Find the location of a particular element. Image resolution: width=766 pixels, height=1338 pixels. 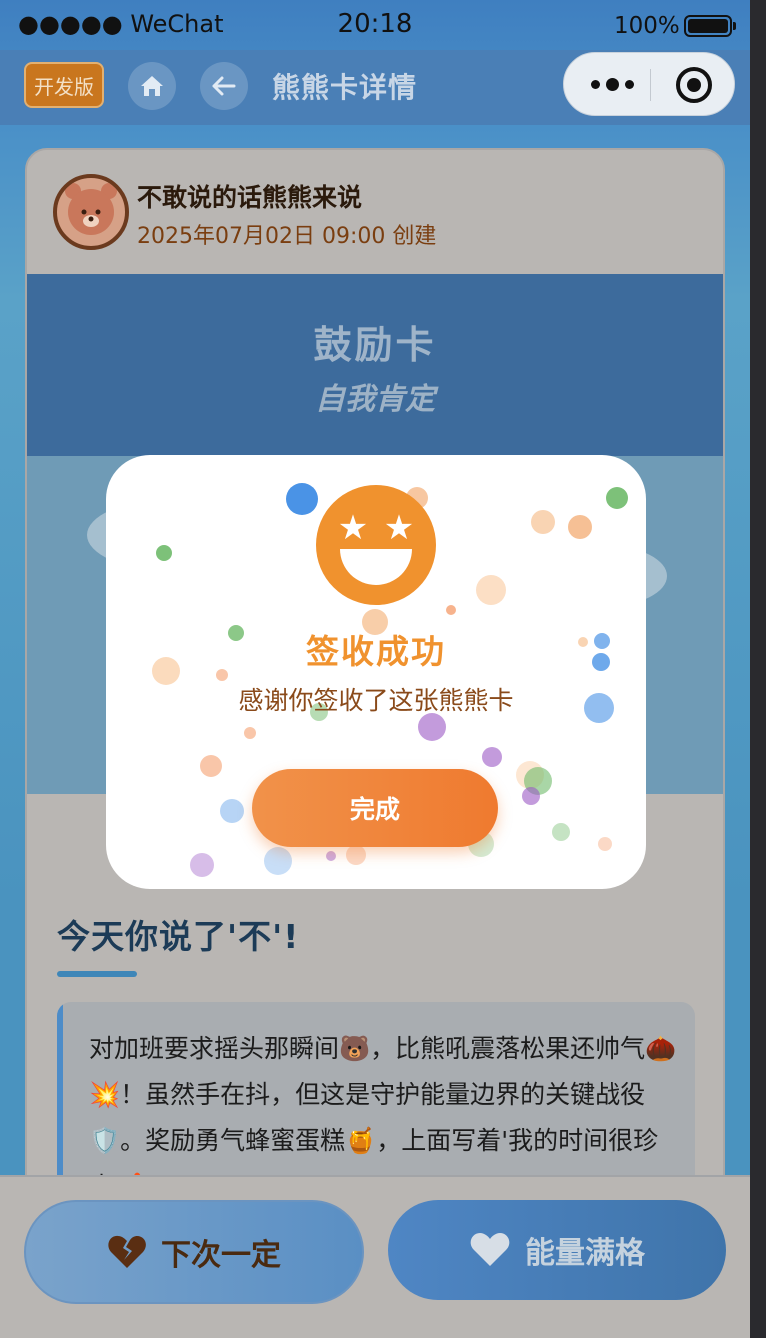

navigation-bar: 开发版 熊熊卡详情 is located at coordinates (375, 87).